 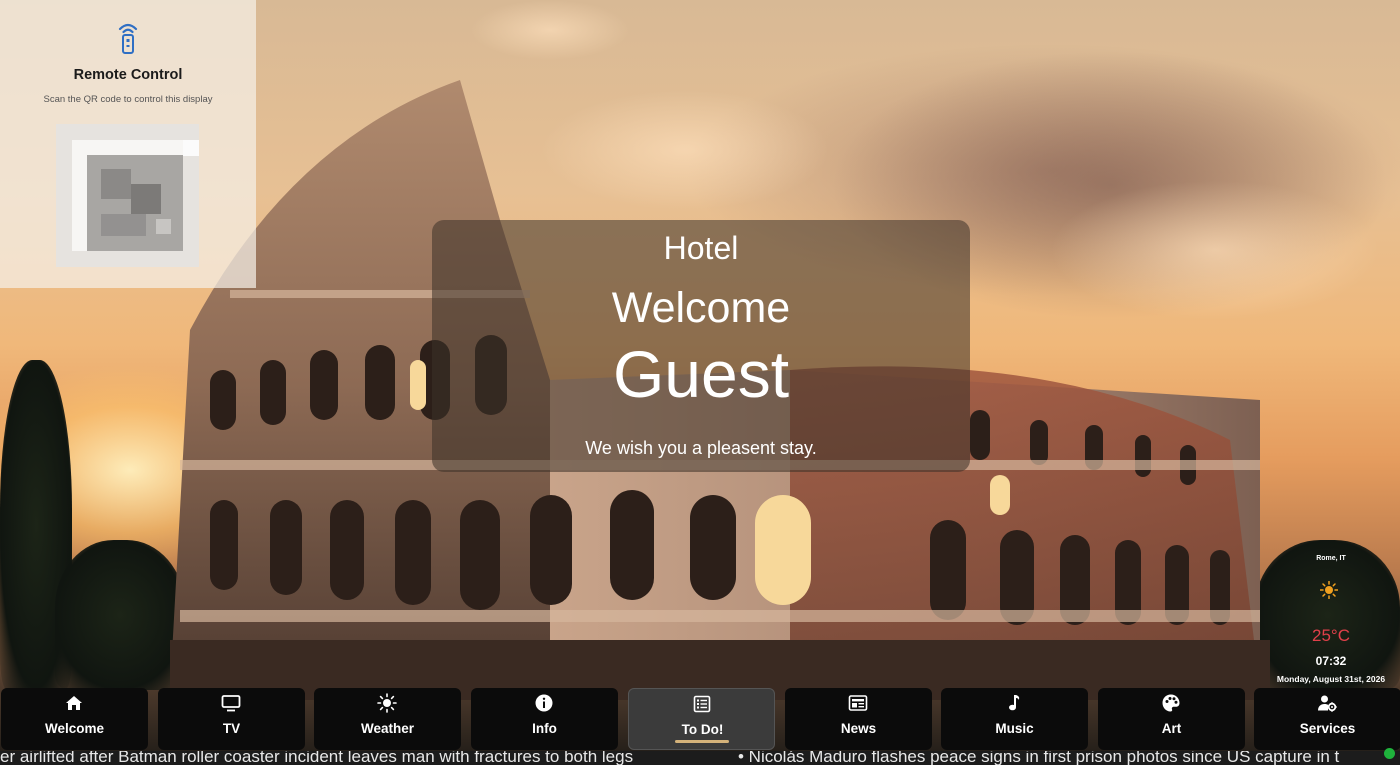 I want to click on palette-icon, so click(x=1171, y=703).